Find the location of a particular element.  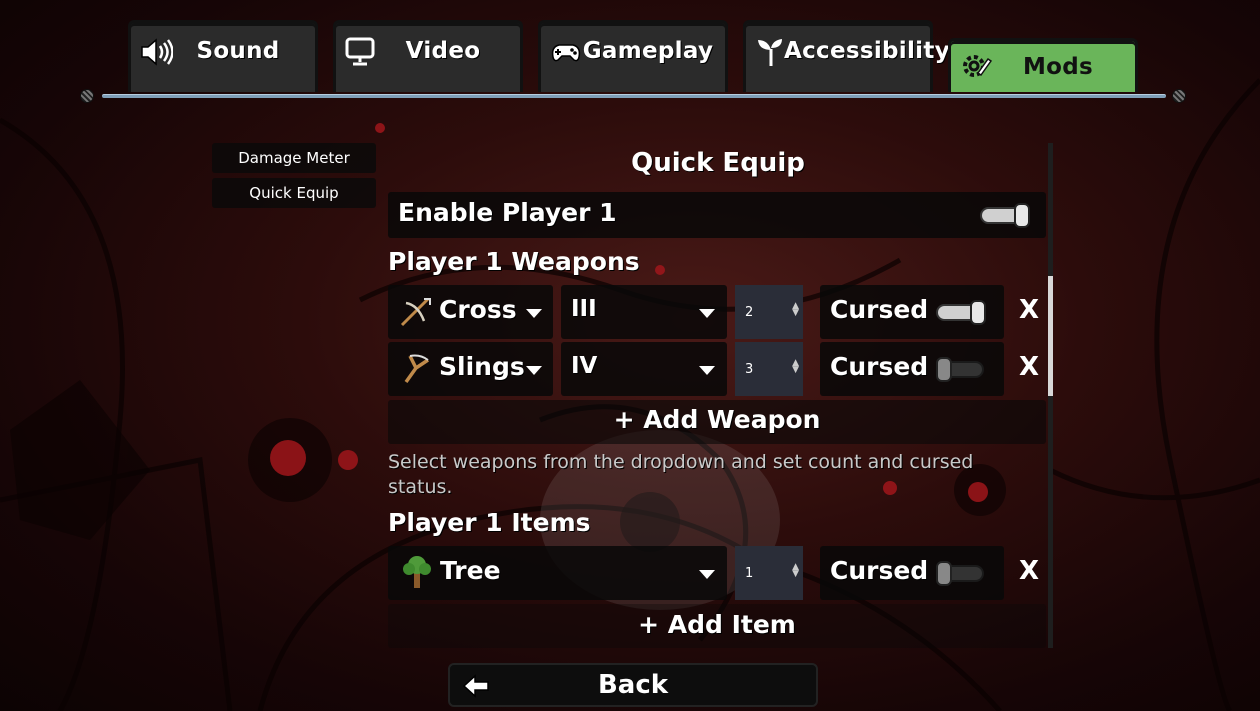

panel-title: Quick Equip is located at coordinates (718, 163).